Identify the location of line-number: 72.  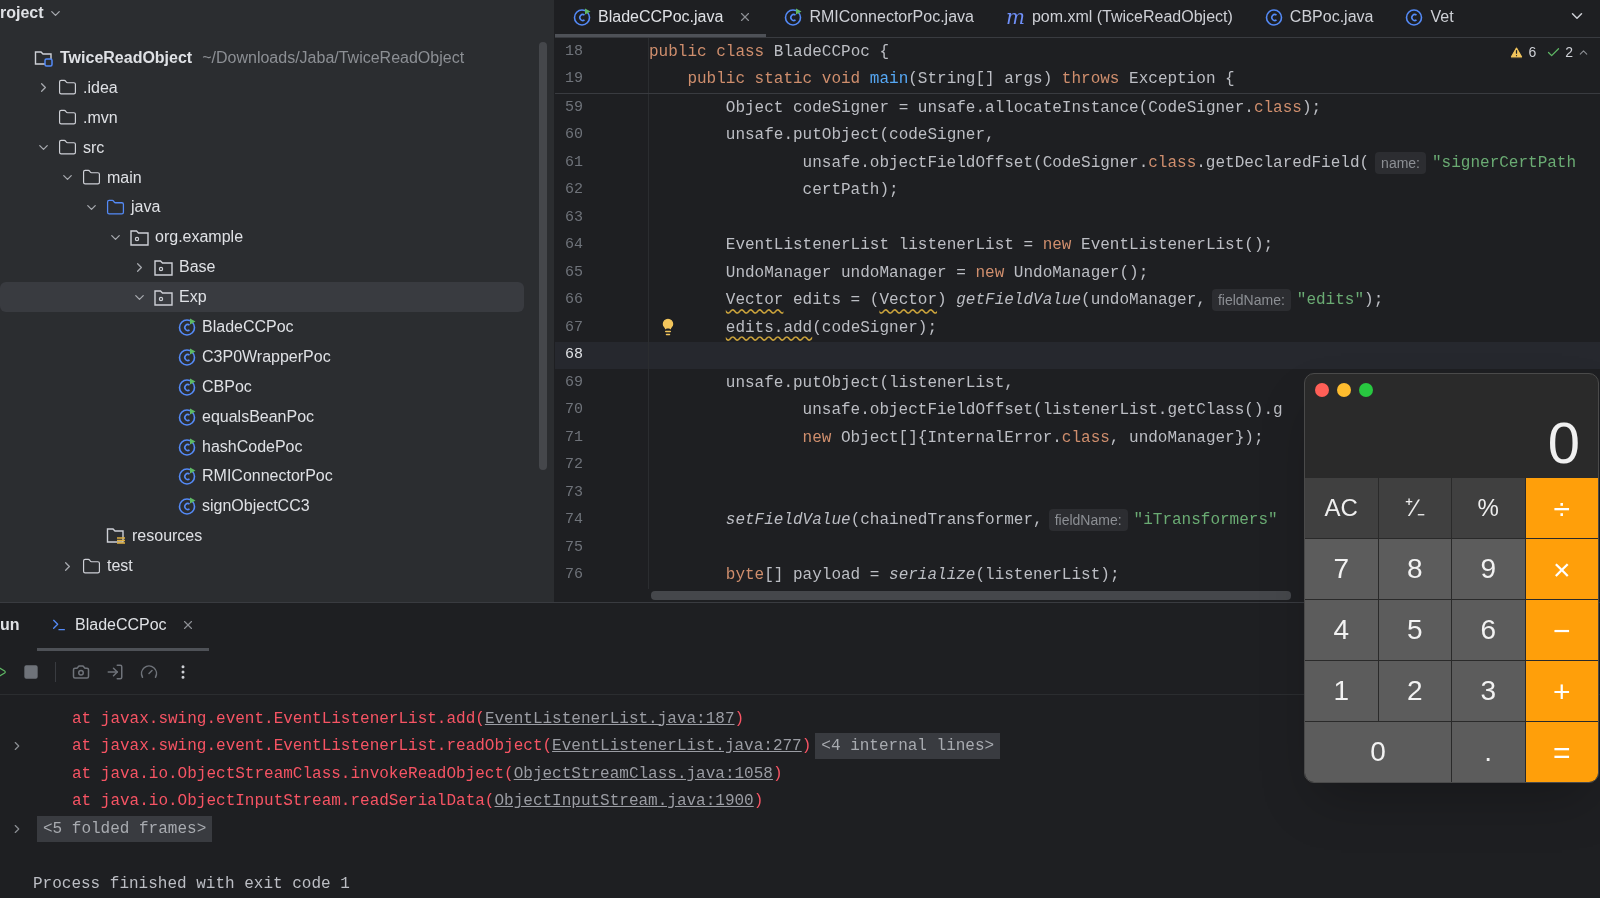
(573, 465).